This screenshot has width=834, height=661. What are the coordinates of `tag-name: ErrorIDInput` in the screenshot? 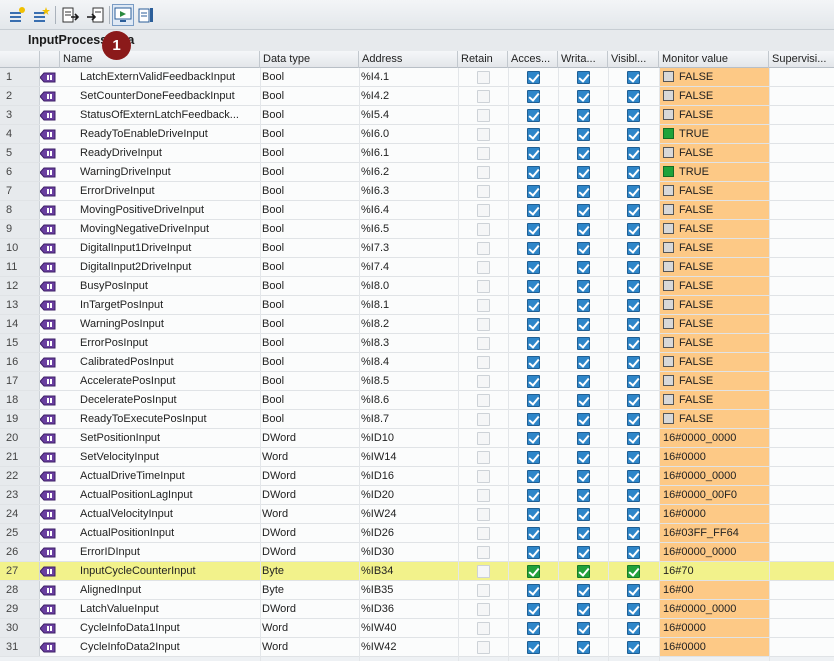 It's located at (170, 552).